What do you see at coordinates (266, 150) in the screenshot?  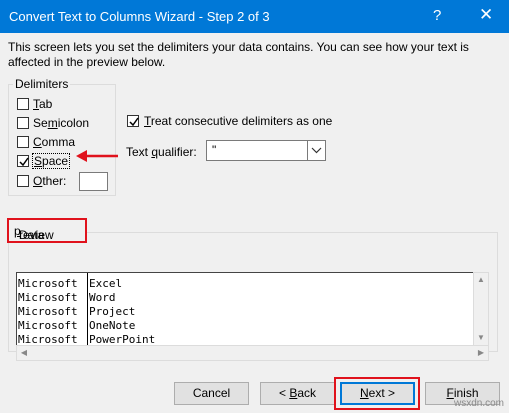 I see `text-qualifier-select: "` at bounding box center [266, 150].